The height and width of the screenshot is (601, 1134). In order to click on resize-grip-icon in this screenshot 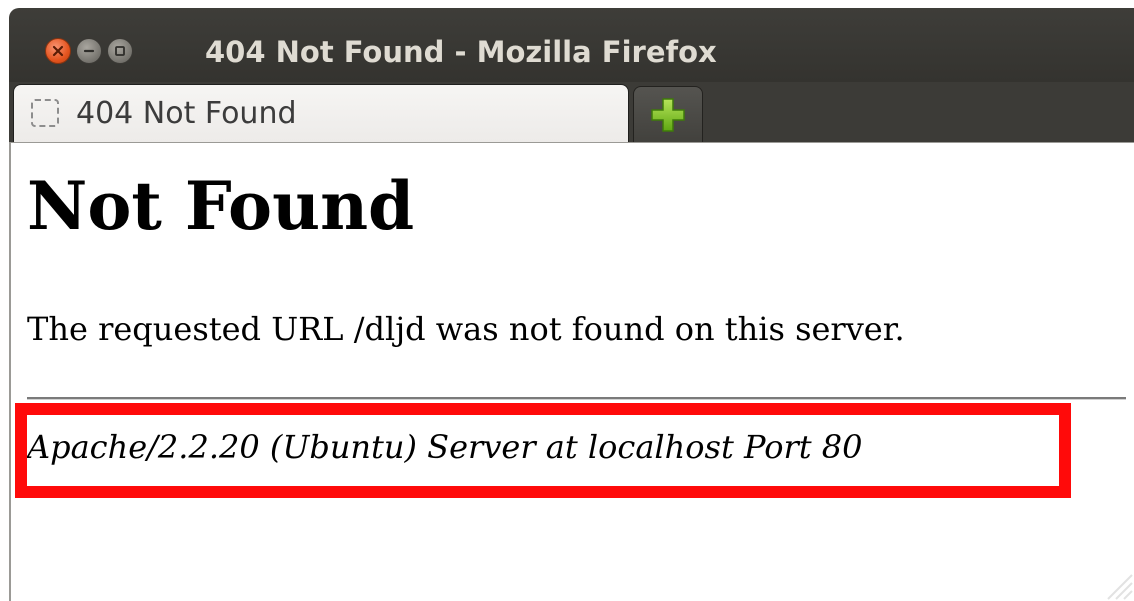, I will do `click(1114, 581)`.